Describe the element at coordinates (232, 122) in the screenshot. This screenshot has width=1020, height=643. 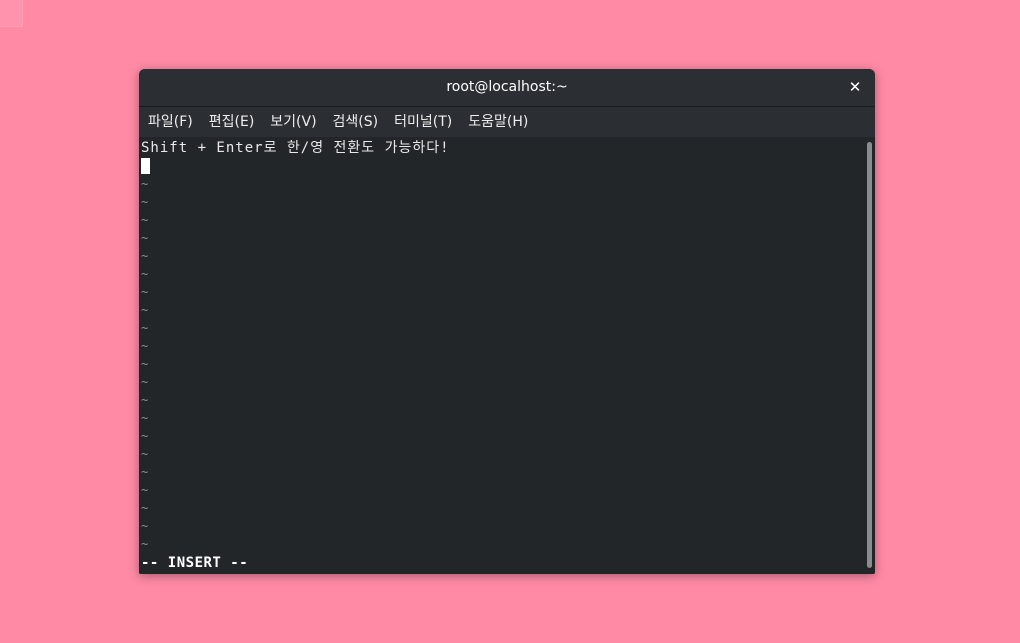
I see `menu-edit: 편집(E)` at that location.